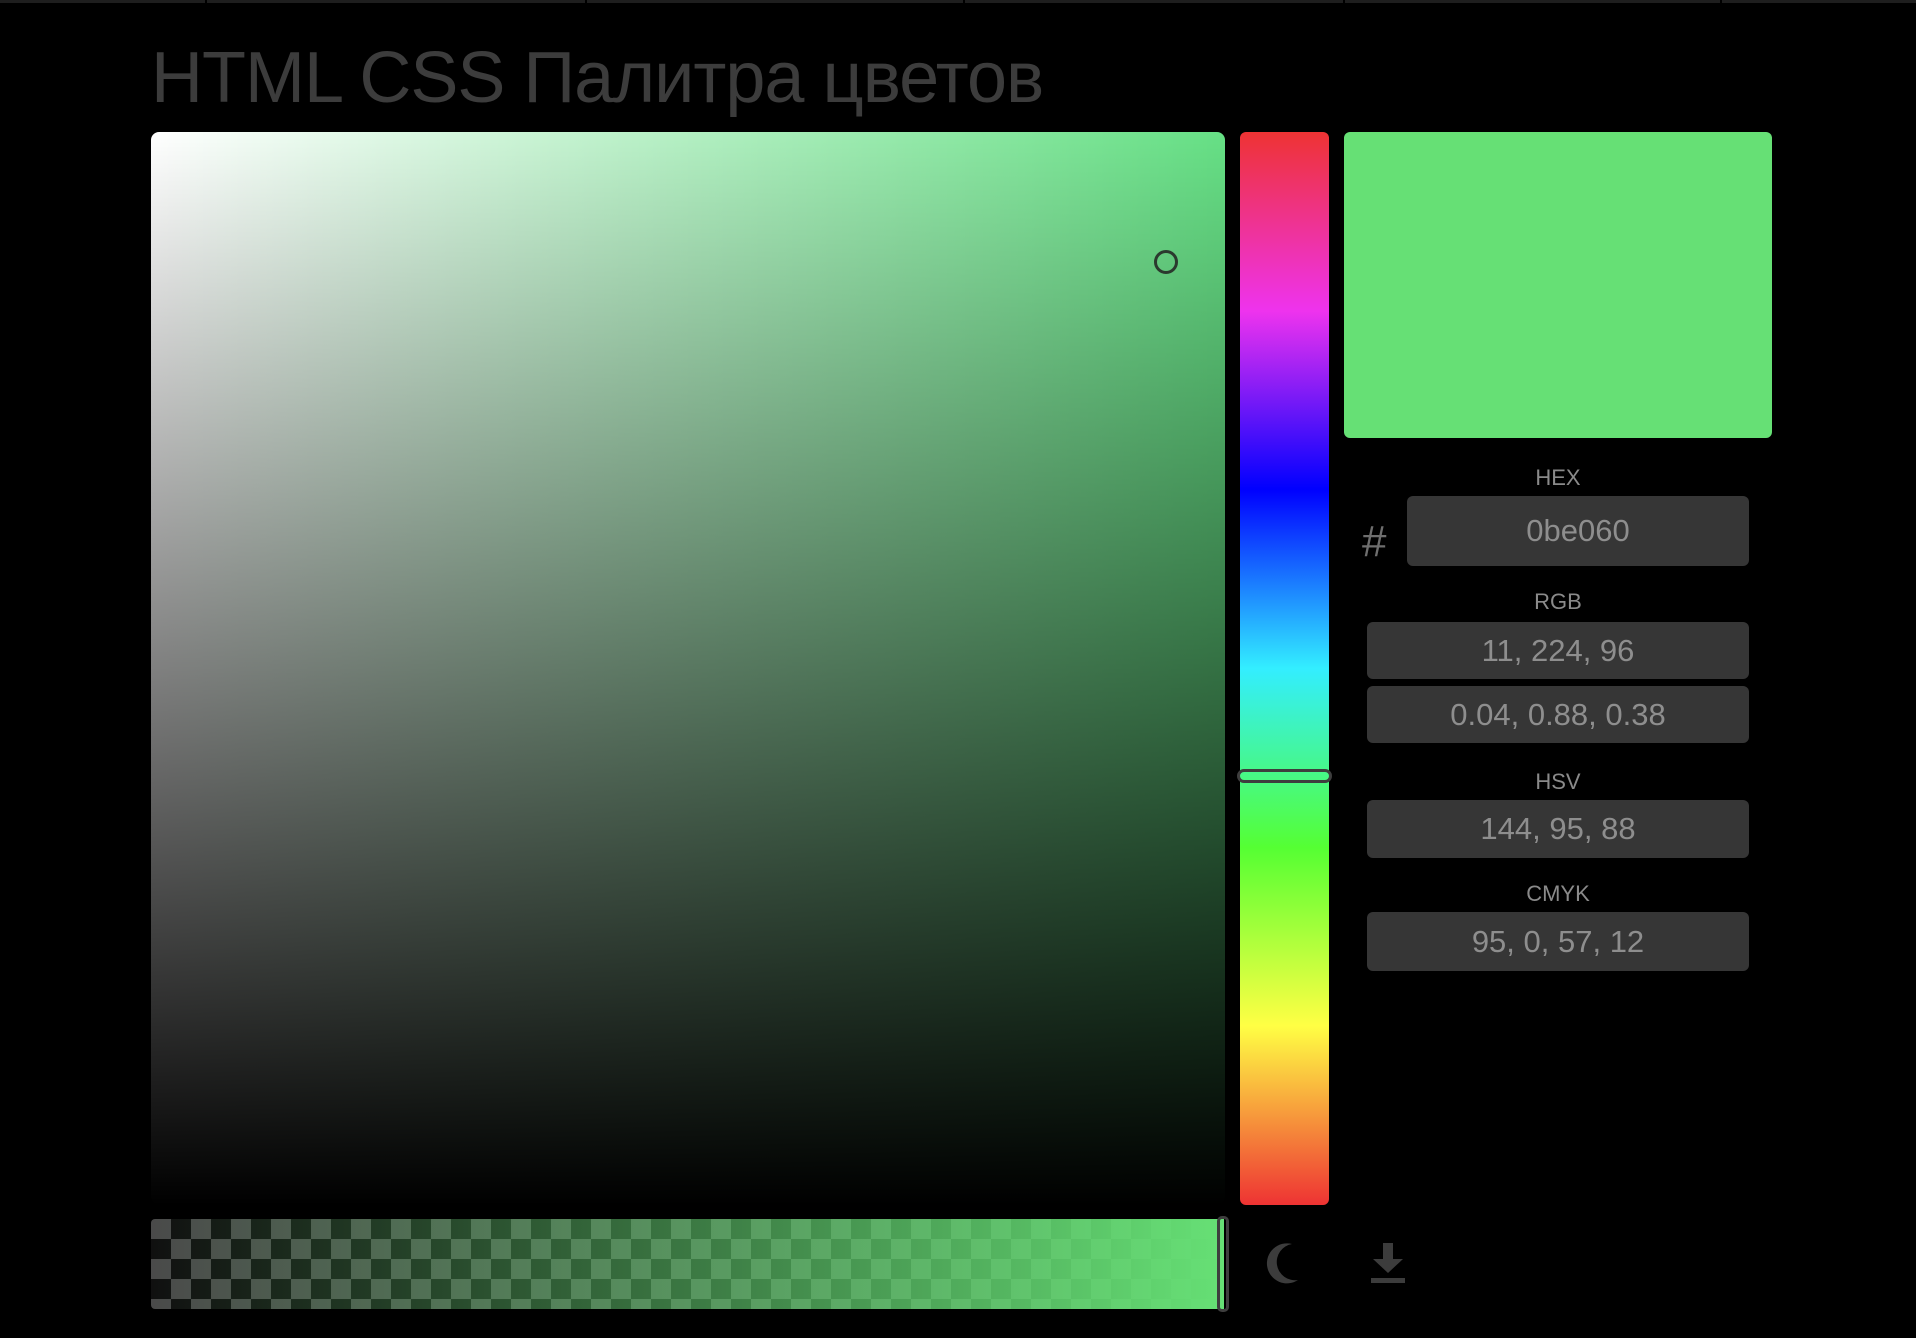 Image resolution: width=1916 pixels, height=1338 pixels. What do you see at coordinates (1558, 285) in the screenshot?
I see `color-preview` at bounding box center [1558, 285].